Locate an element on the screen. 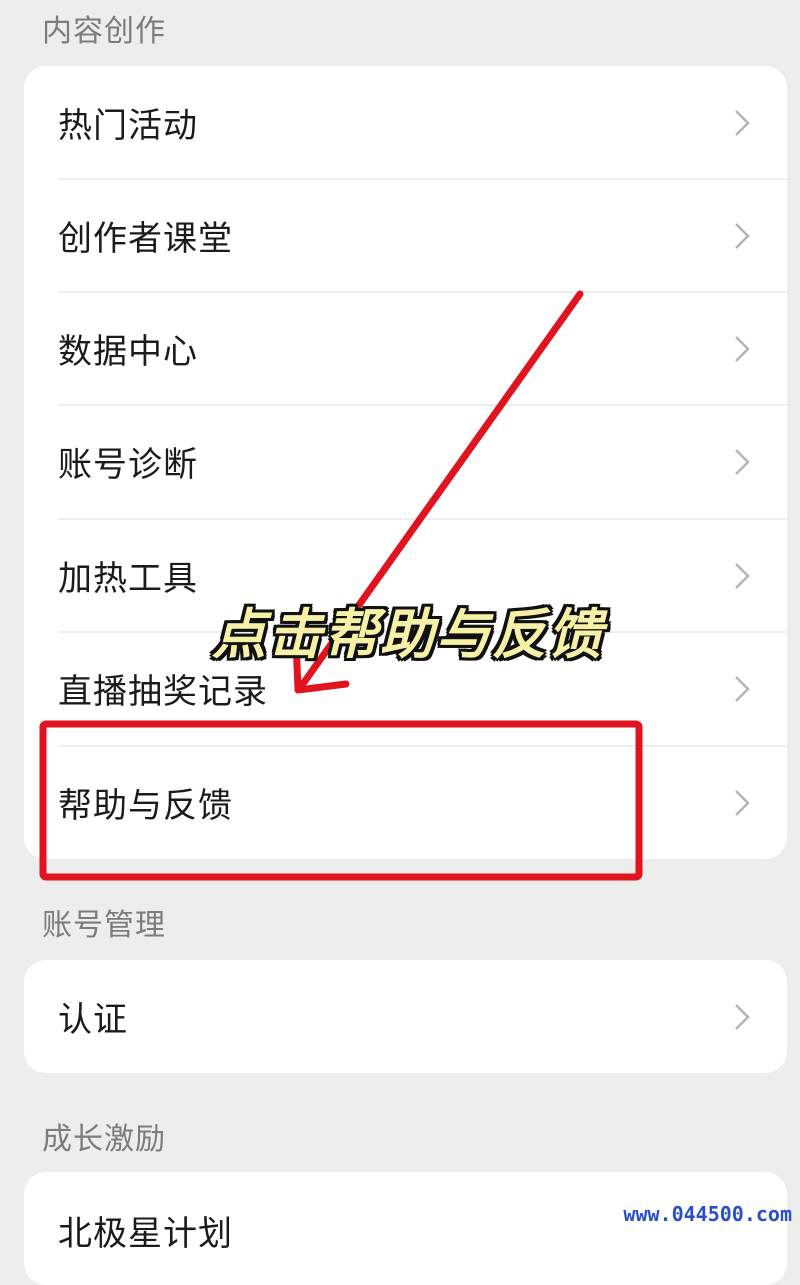 The image size is (800, 1285). highlight-box is located at coordinates (341, 800).